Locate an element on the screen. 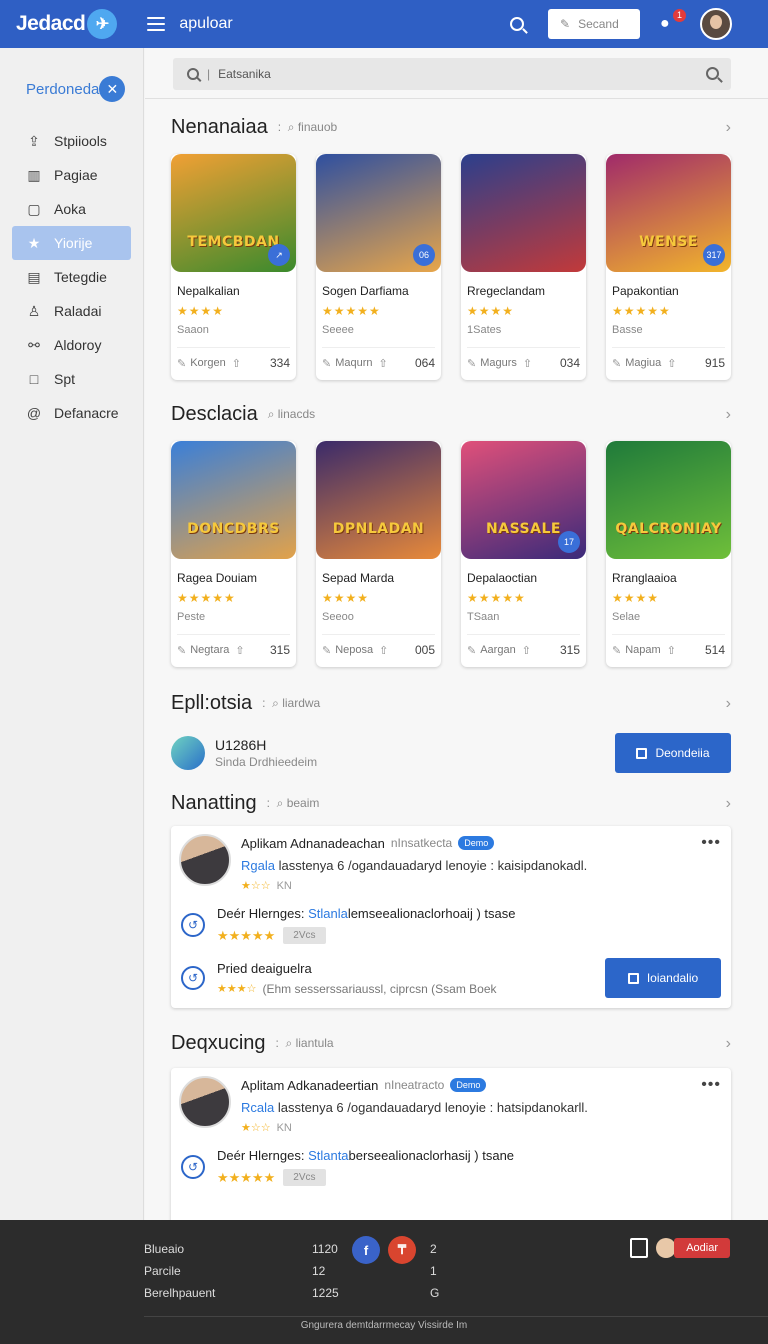  game-card: DPNLADAN Sepad Marda ★★★★ Seeoo ✎ Neposa ⇧ 005 is located at coordinates (378, 554).